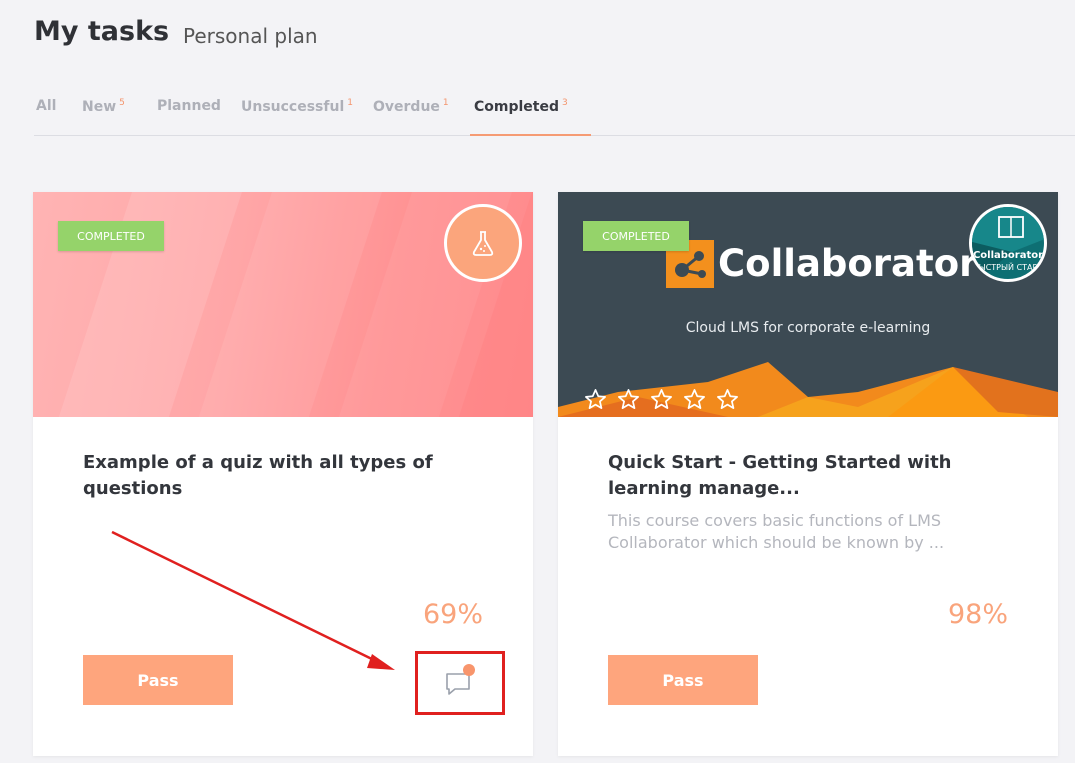 Image resolution: width=1075 pixels, height=763 pixels. What do you see at coordinates (46, 117) in the screenshot?
I see `tab-all: All` at bounding box center [46, 117].